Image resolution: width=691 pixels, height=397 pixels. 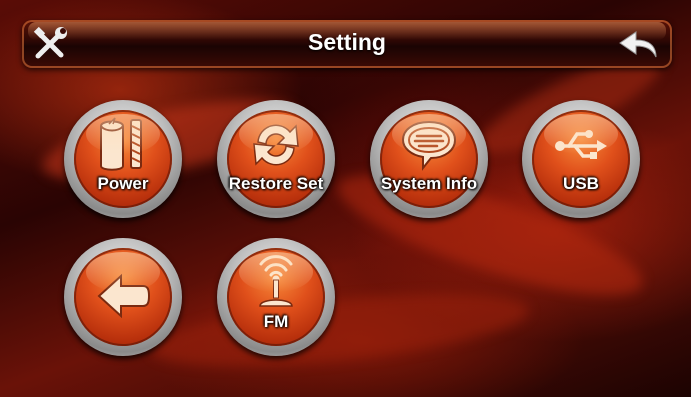 What do you see at coordinates (276, 321) in the screenshot?
I see `fm-label: FM` at bounding box center [276, 321].